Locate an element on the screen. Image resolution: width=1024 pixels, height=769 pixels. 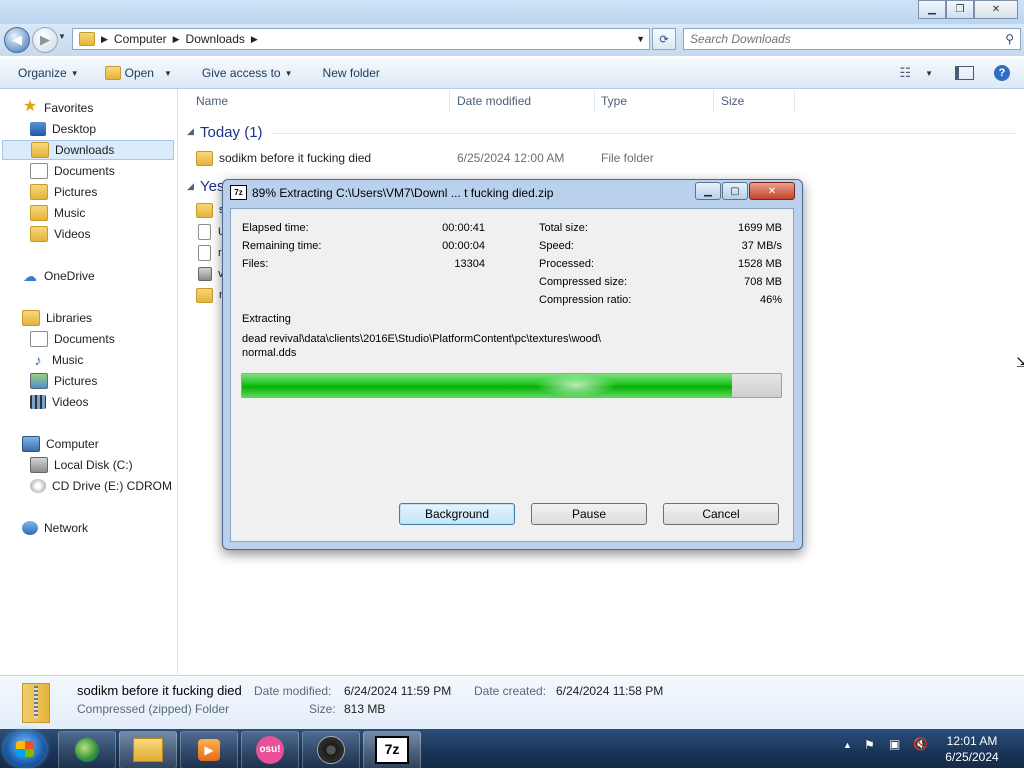
details-date-modified: 6/24/2024 11:59 PM is located at coordinates (398, 691).